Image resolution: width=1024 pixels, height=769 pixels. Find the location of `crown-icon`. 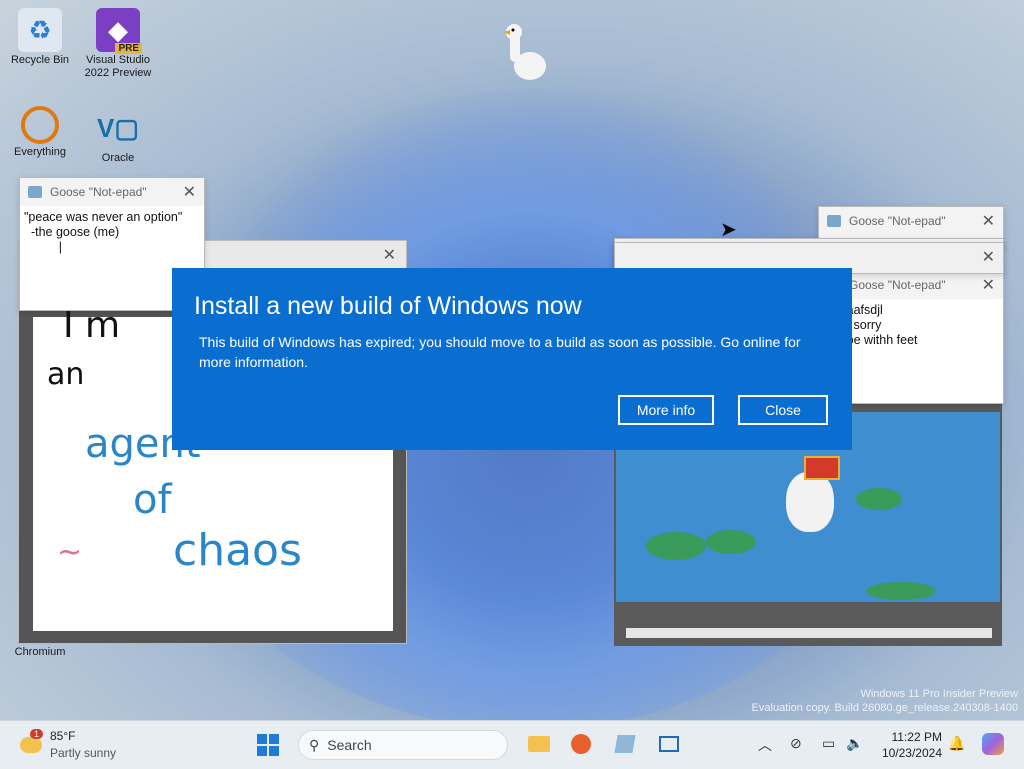

crown-icon is located at coordinates (822, 468).